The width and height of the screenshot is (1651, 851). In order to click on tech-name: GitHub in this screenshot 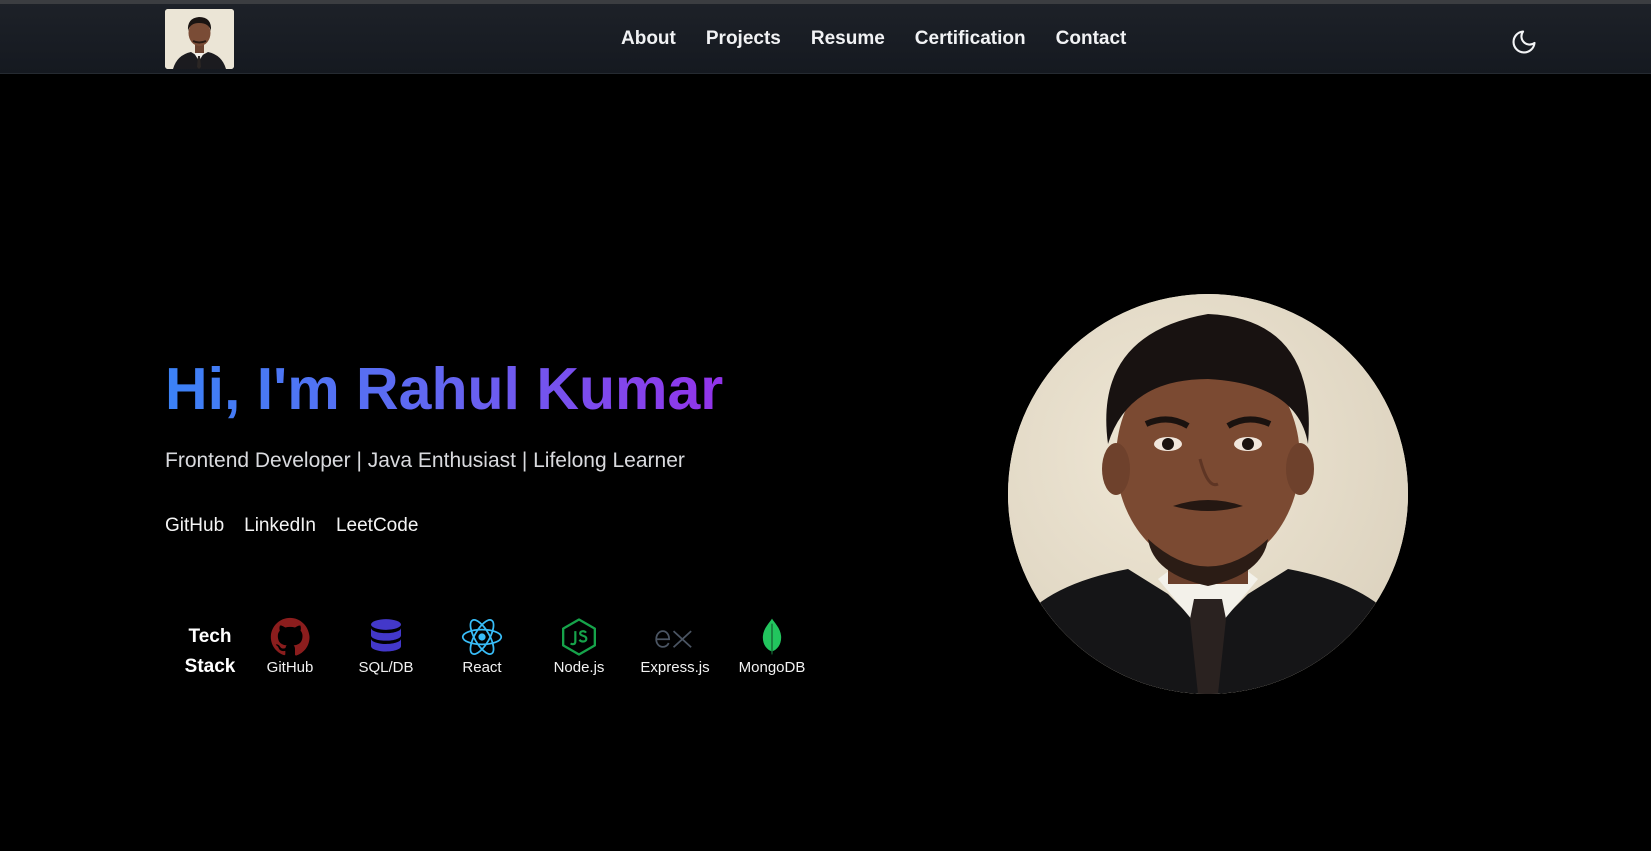, I will do `click(290, 667)`.